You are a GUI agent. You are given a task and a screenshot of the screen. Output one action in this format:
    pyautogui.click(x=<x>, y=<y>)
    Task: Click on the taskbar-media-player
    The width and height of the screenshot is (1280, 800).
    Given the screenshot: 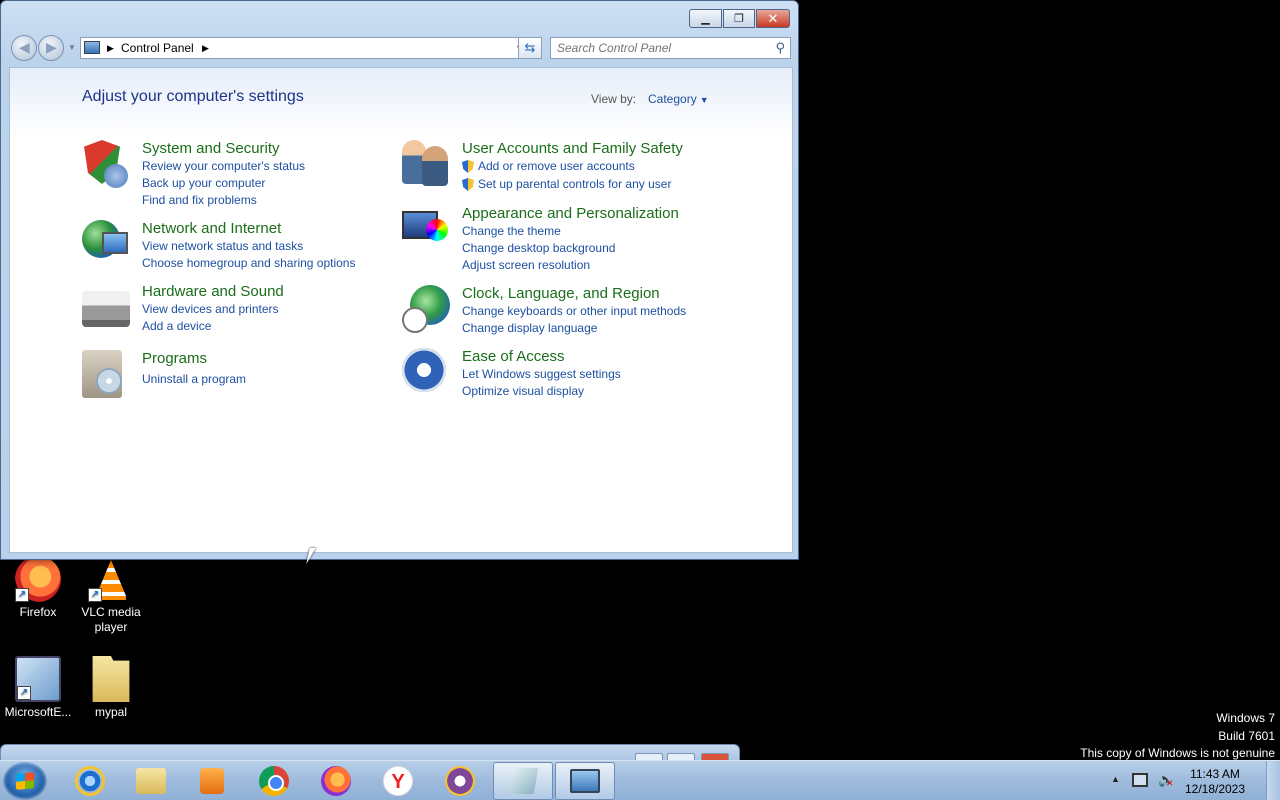 What is the action you would take?
    pyautogui.click(x=212, y=781)
    